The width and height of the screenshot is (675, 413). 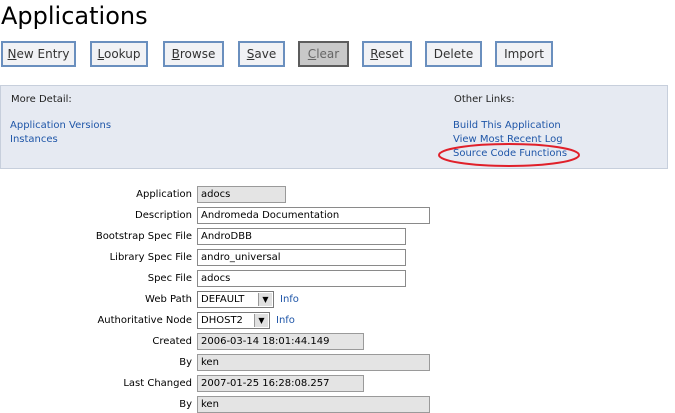 I want to click on last-changed-field: 2007-01-25 16:28:08.257, so click(x=280, y=383).